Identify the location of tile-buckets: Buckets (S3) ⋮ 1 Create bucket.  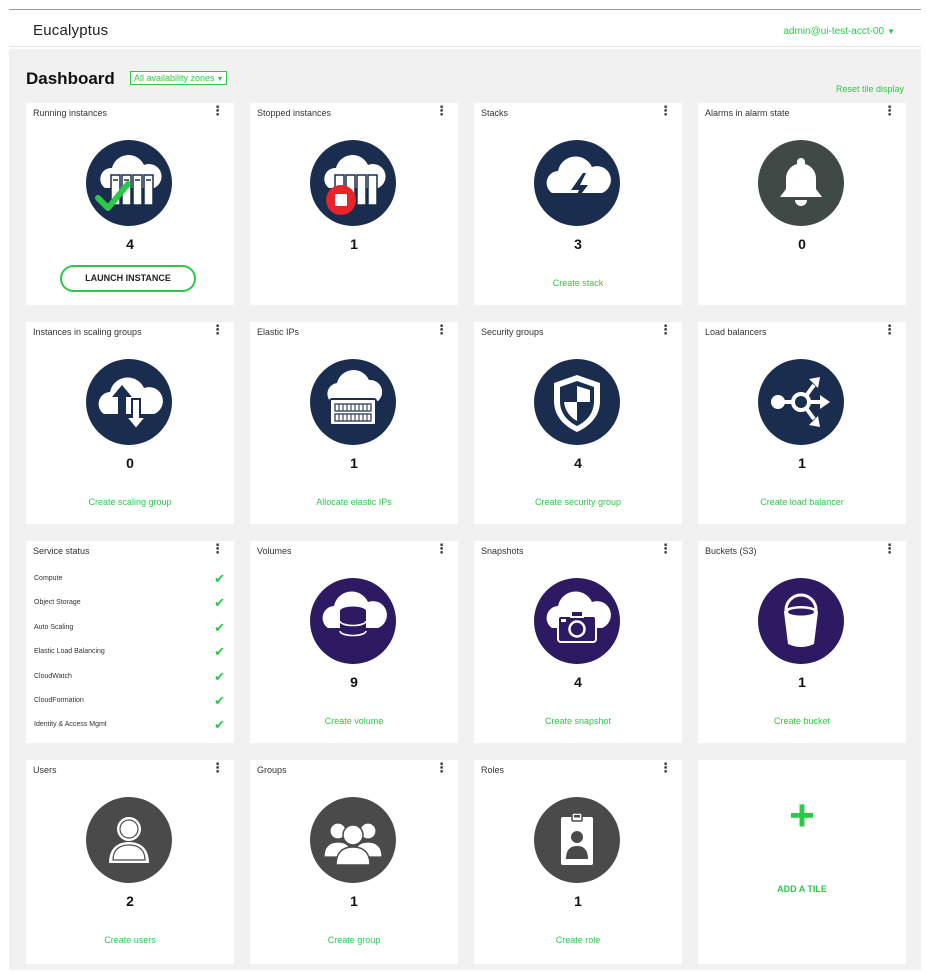
(802, 642).